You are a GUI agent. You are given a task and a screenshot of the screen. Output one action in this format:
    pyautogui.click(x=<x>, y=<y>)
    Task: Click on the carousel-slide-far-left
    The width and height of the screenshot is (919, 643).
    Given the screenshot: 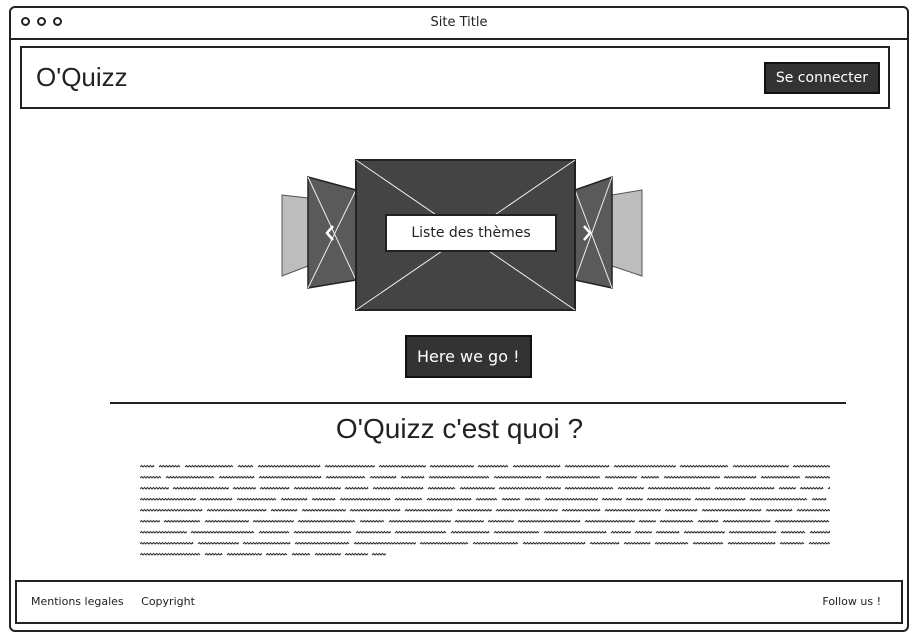 What is the action you would take?
    pyautogui.click(x=295, y=235)
    